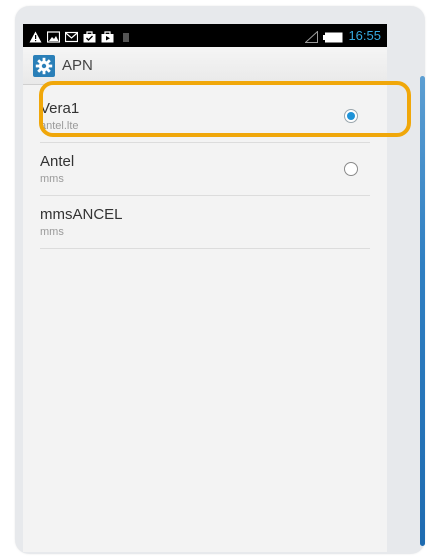 This screenshot has height=559, width=431. Describe the element at coordinates (205, 66) in the screenshot. I see `action-bar: APN` at that location.